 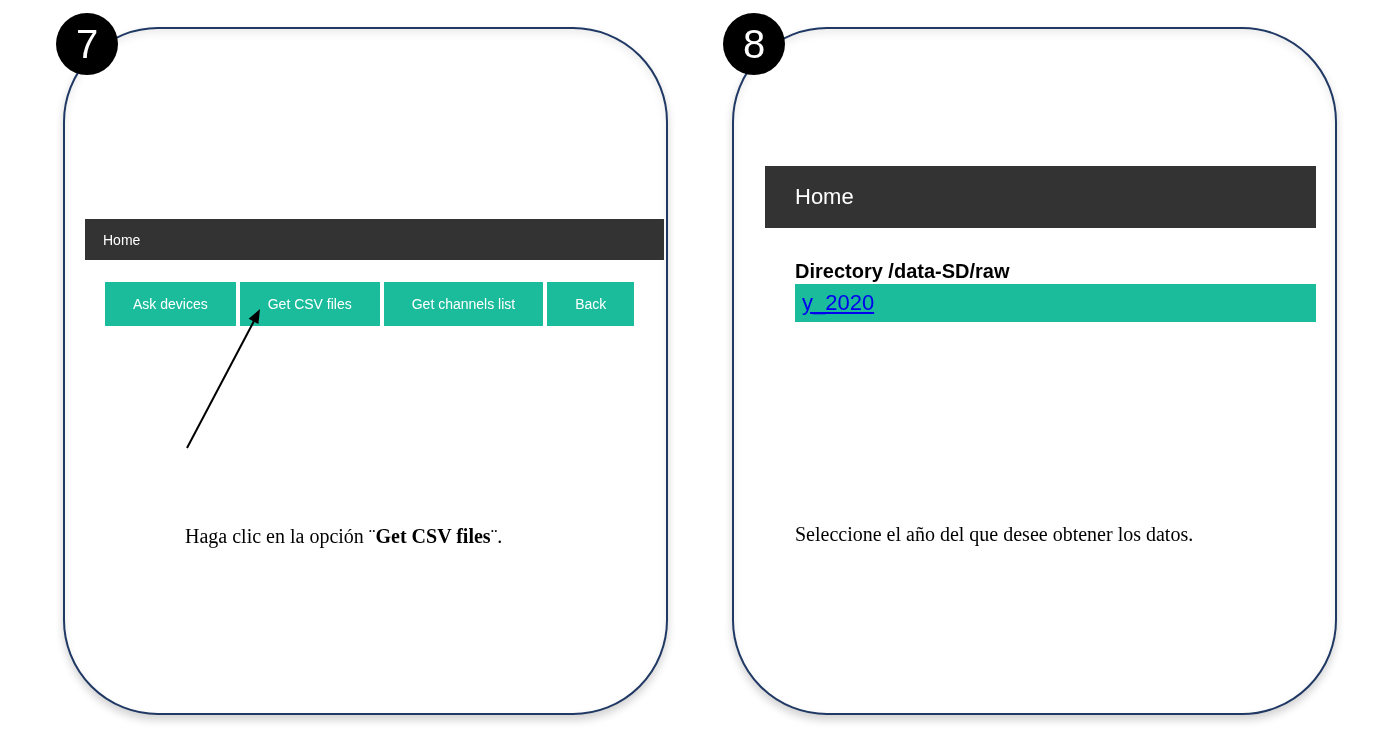 I want to click on step-number-badge: 7, so click(x=87, y=44).